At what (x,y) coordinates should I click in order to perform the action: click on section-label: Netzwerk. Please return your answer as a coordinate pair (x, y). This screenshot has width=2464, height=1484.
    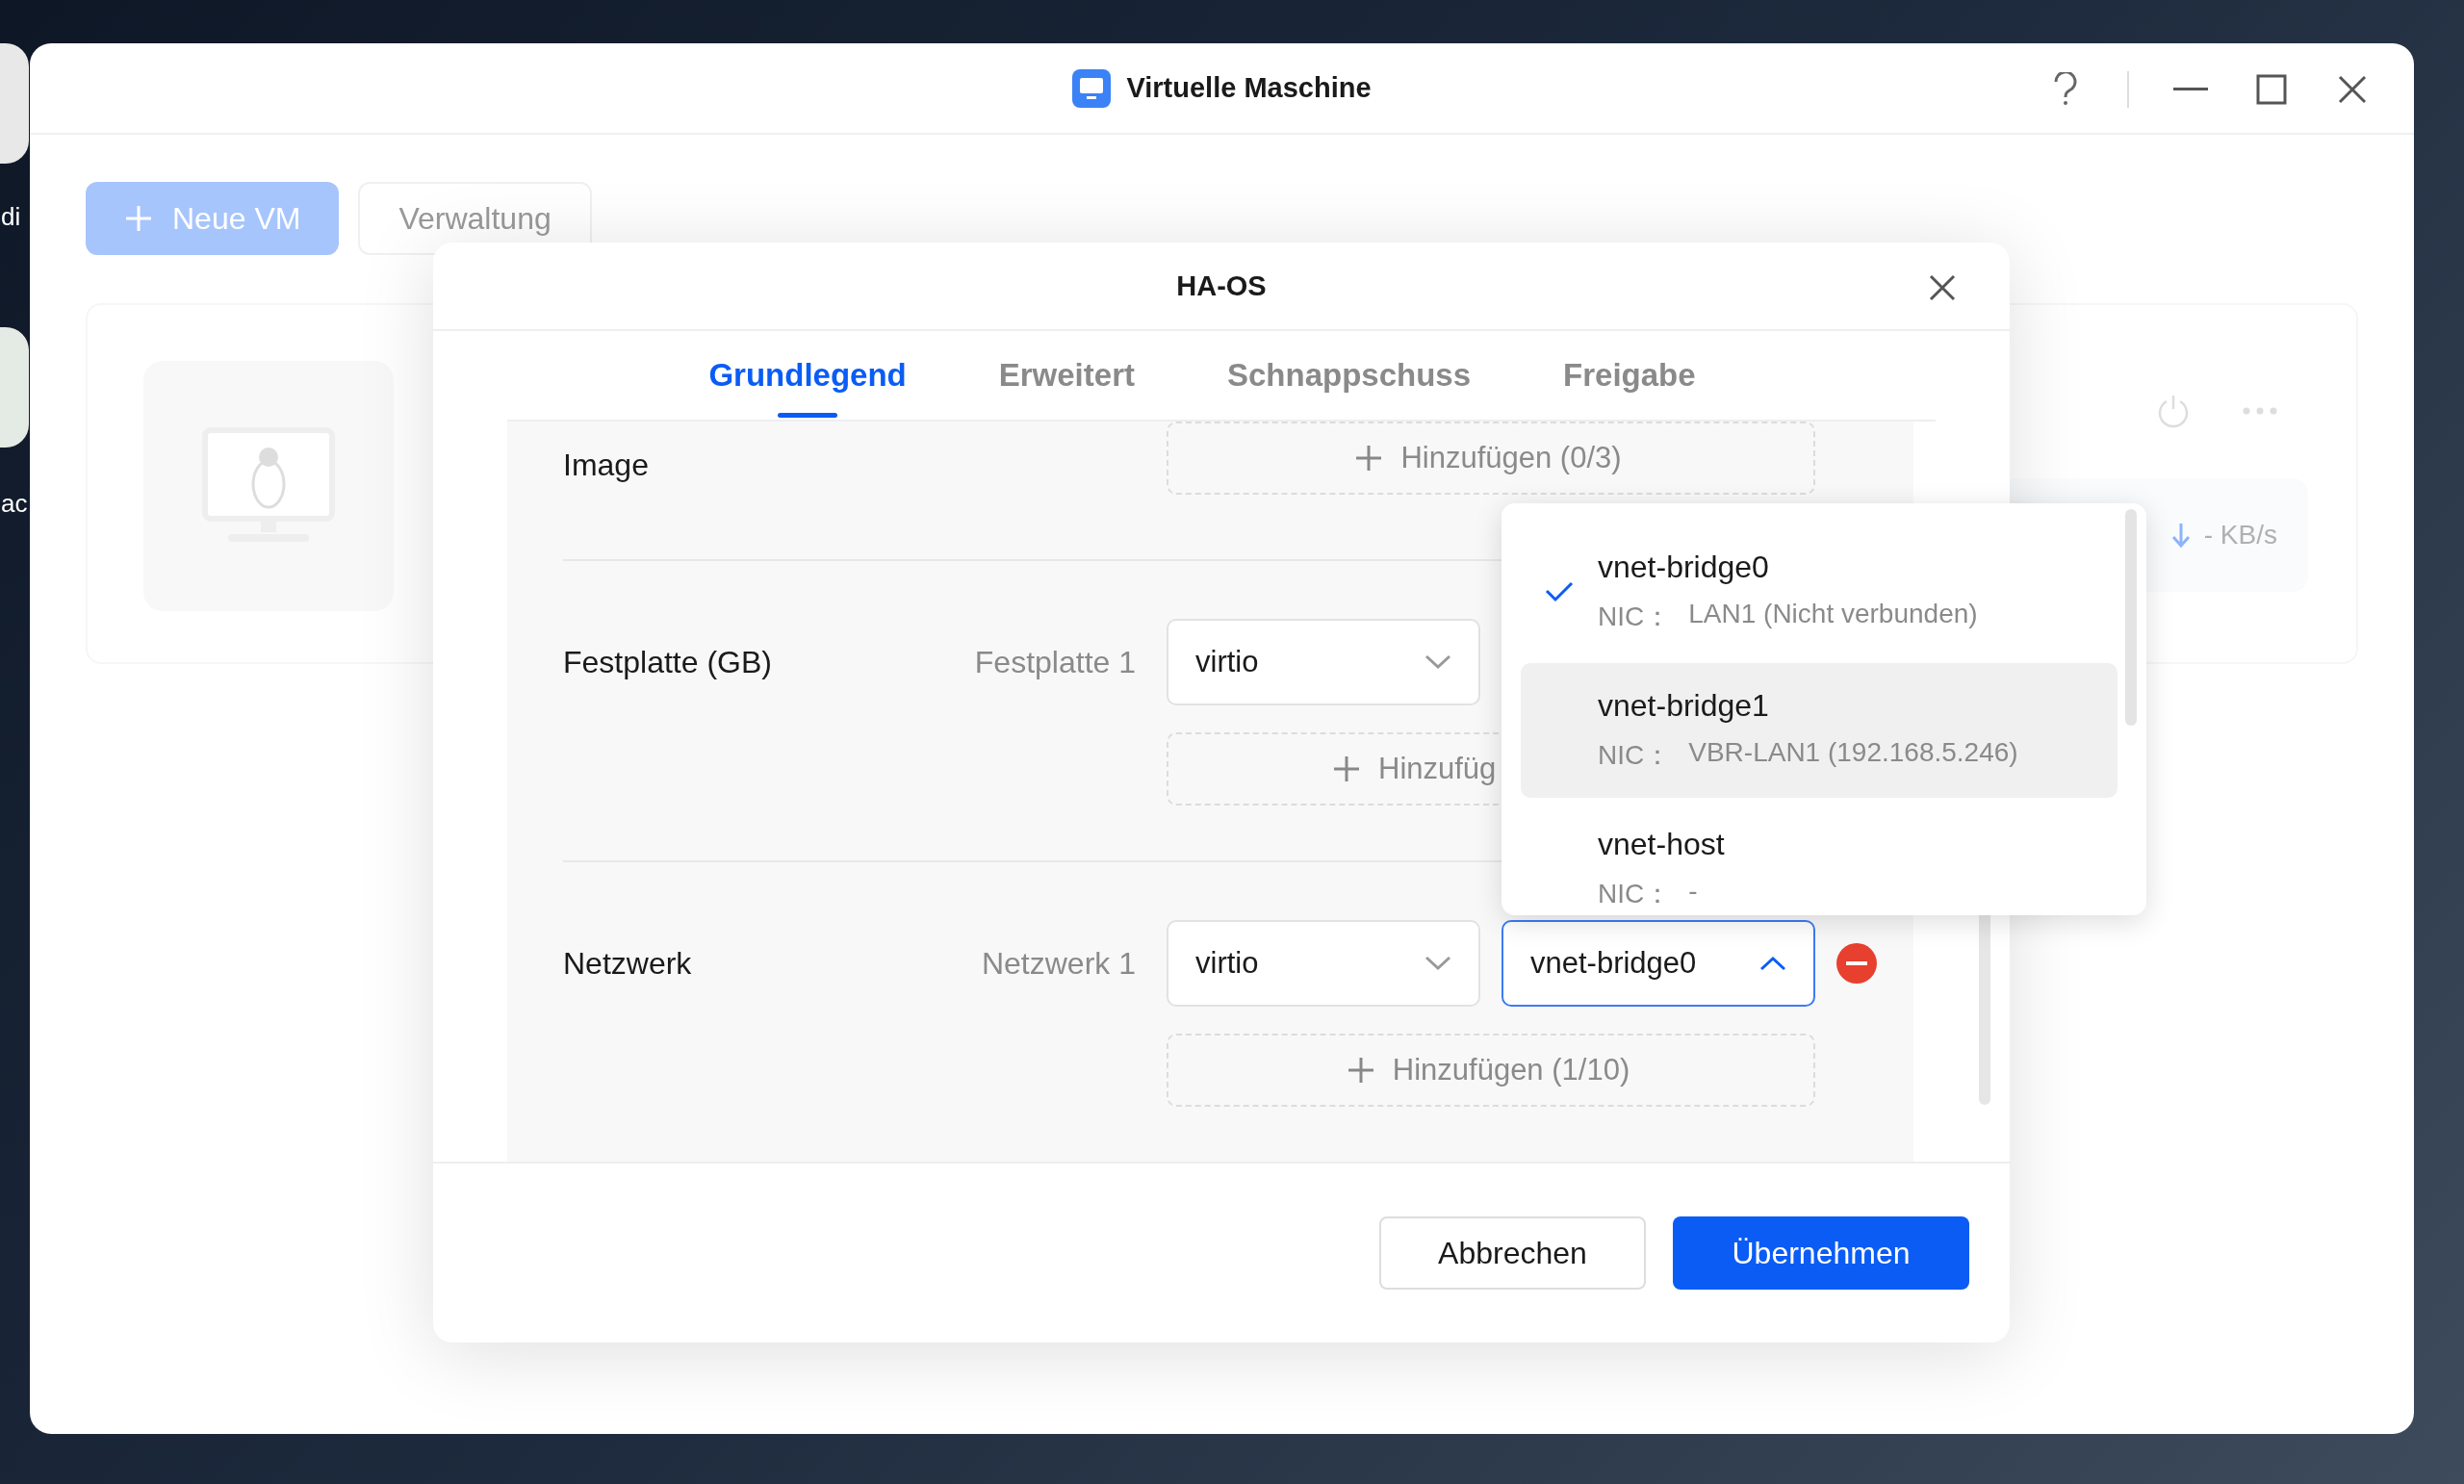
    Looking at the image, I should click on (628, 965).